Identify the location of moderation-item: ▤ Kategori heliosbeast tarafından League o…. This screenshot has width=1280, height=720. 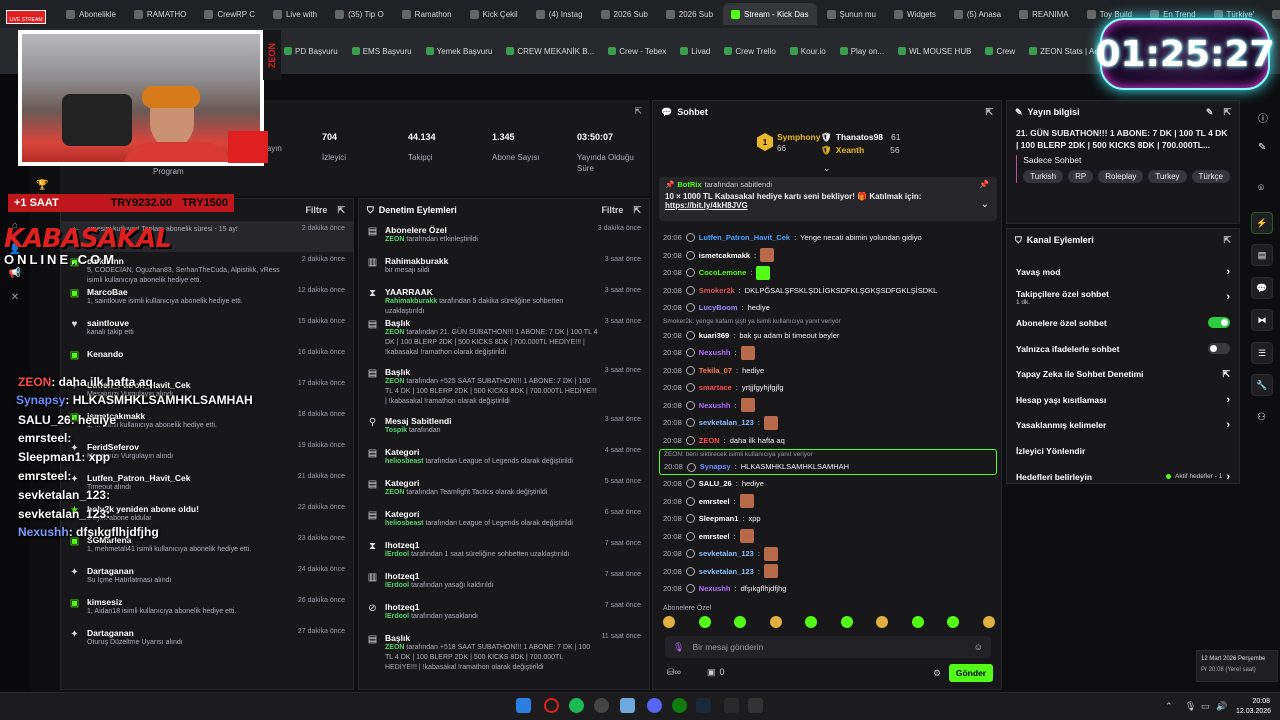
(504, 520).